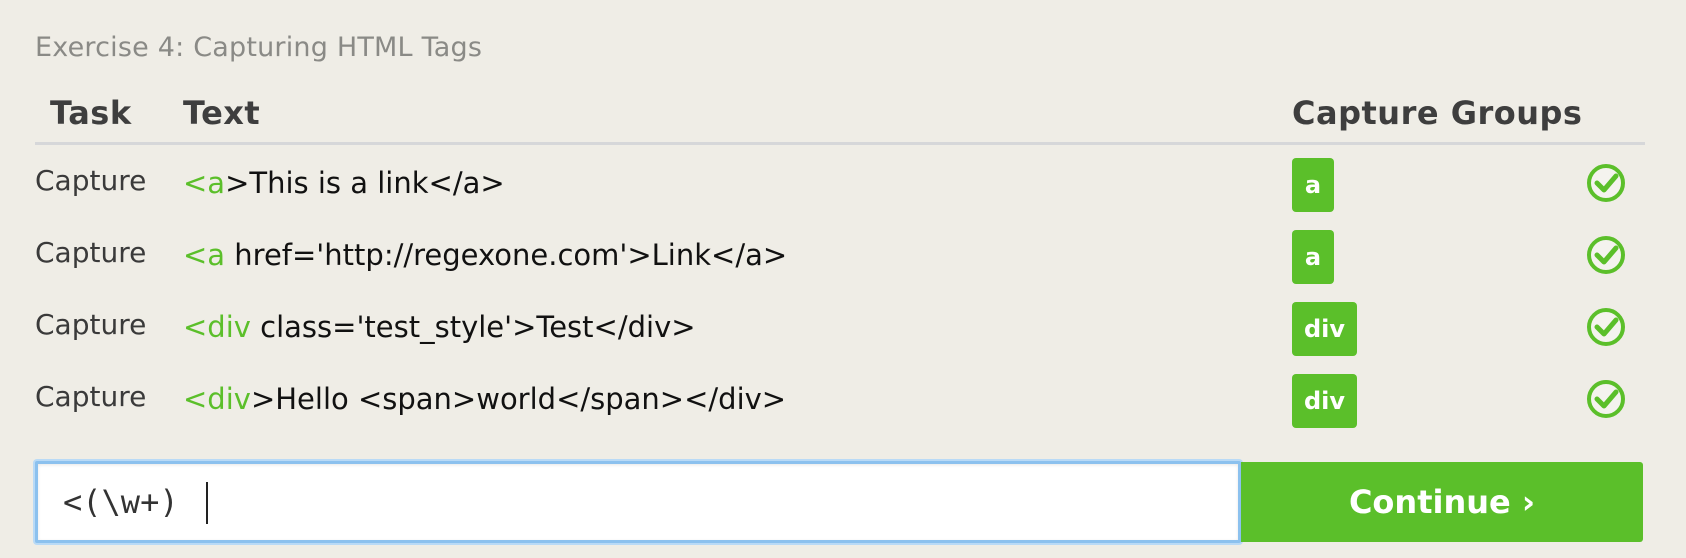 The height and width of the screenshot is (558, 1686). Describe the element at coordinates (1437, 113) in the screenshot. I see `header-capture-groups: Capture Groups` at that location.